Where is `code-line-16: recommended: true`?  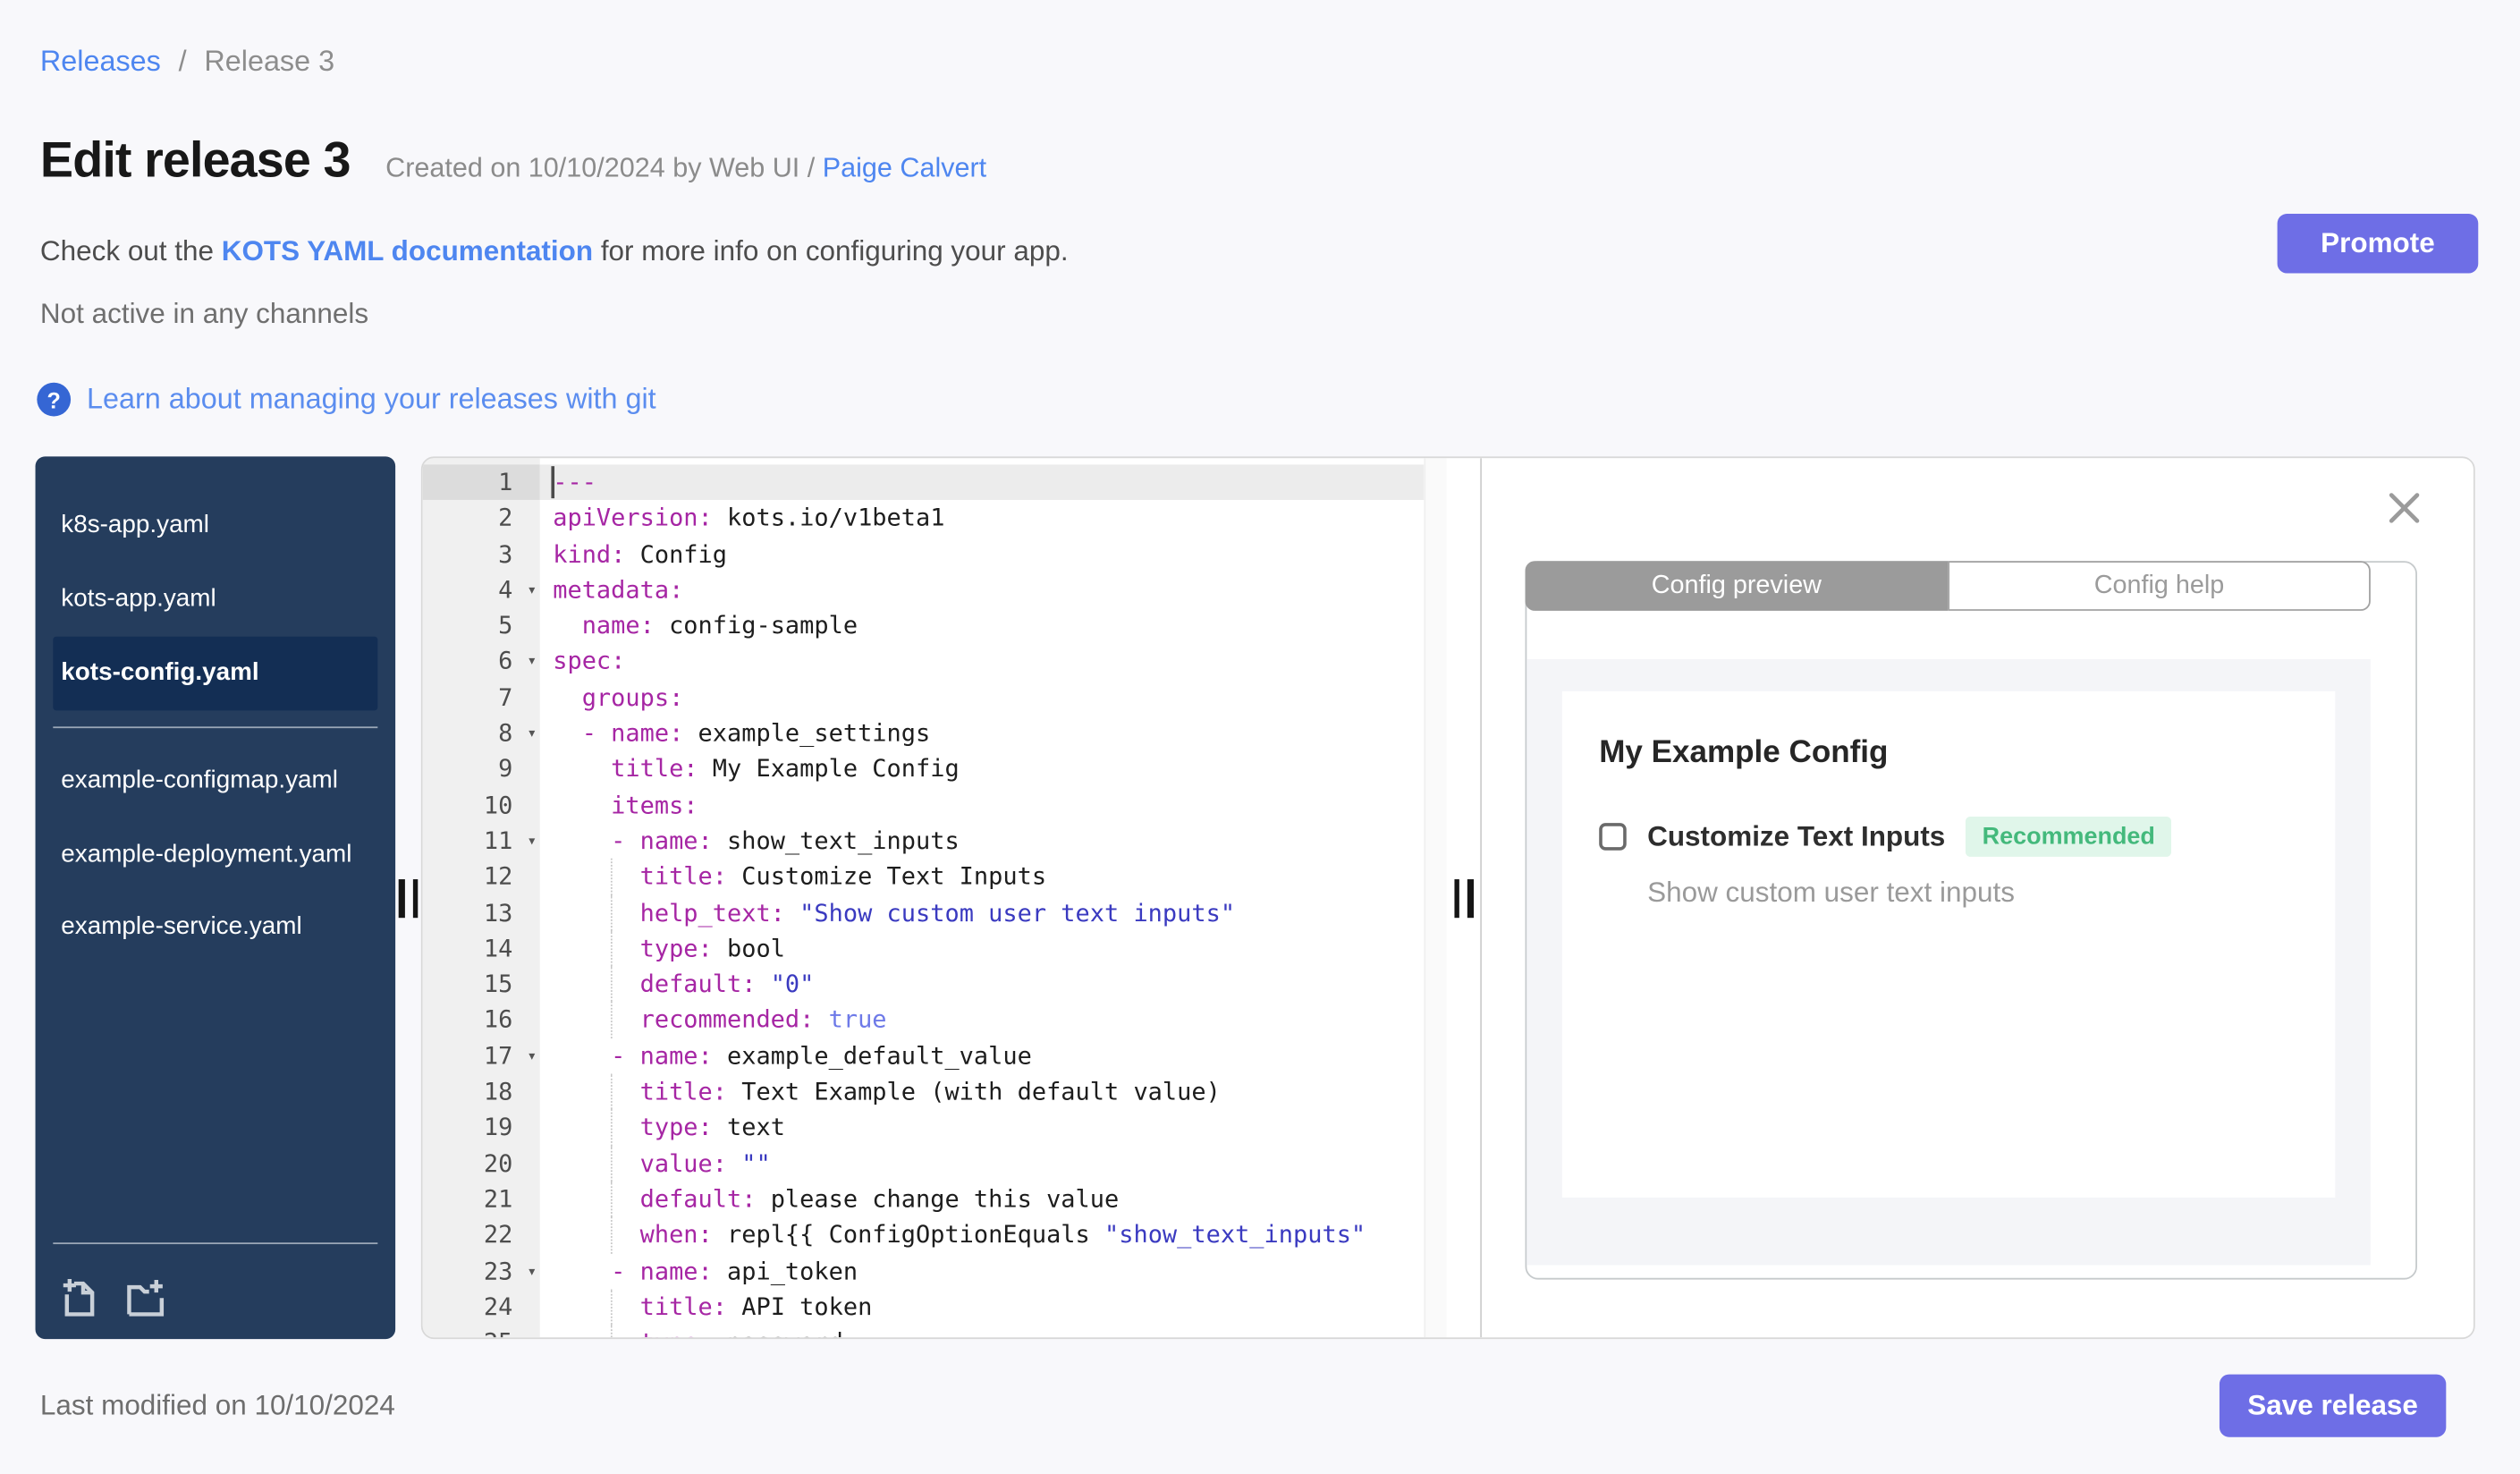
code-line-16: recommended: true is located at coordinates (982, 1020).